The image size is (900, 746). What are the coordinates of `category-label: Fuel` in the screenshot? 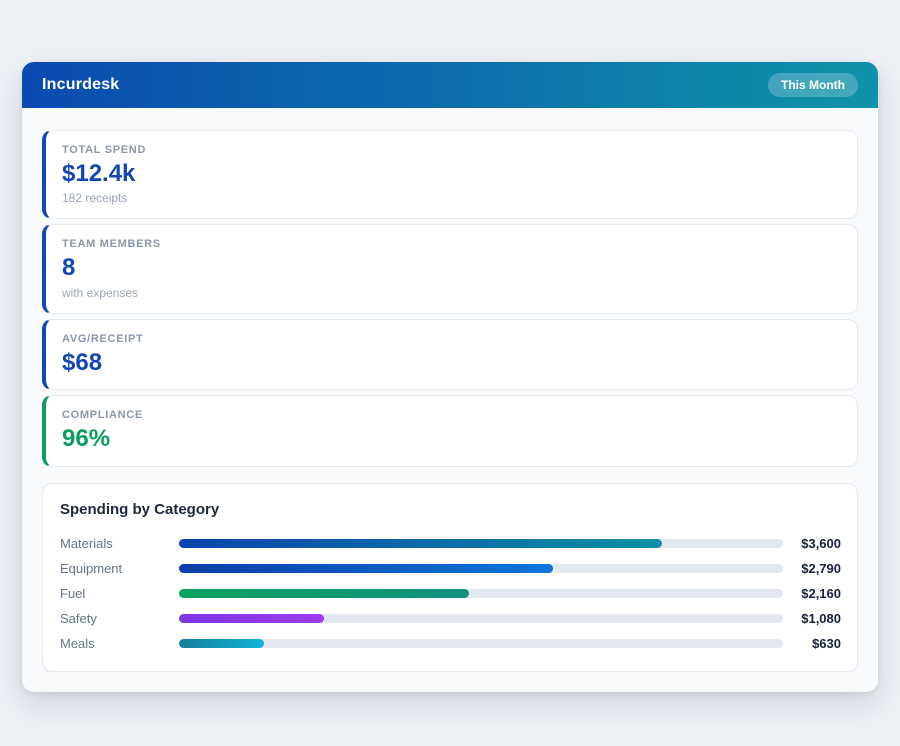 It's located at (73, 593).